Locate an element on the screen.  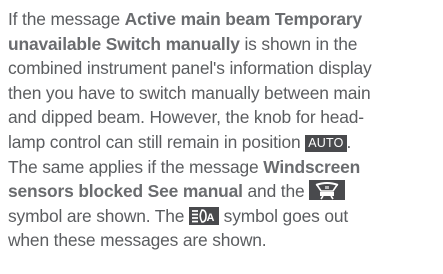
message-active-main-beam: Active main beam Temporary is located at coordinates (243, 19).